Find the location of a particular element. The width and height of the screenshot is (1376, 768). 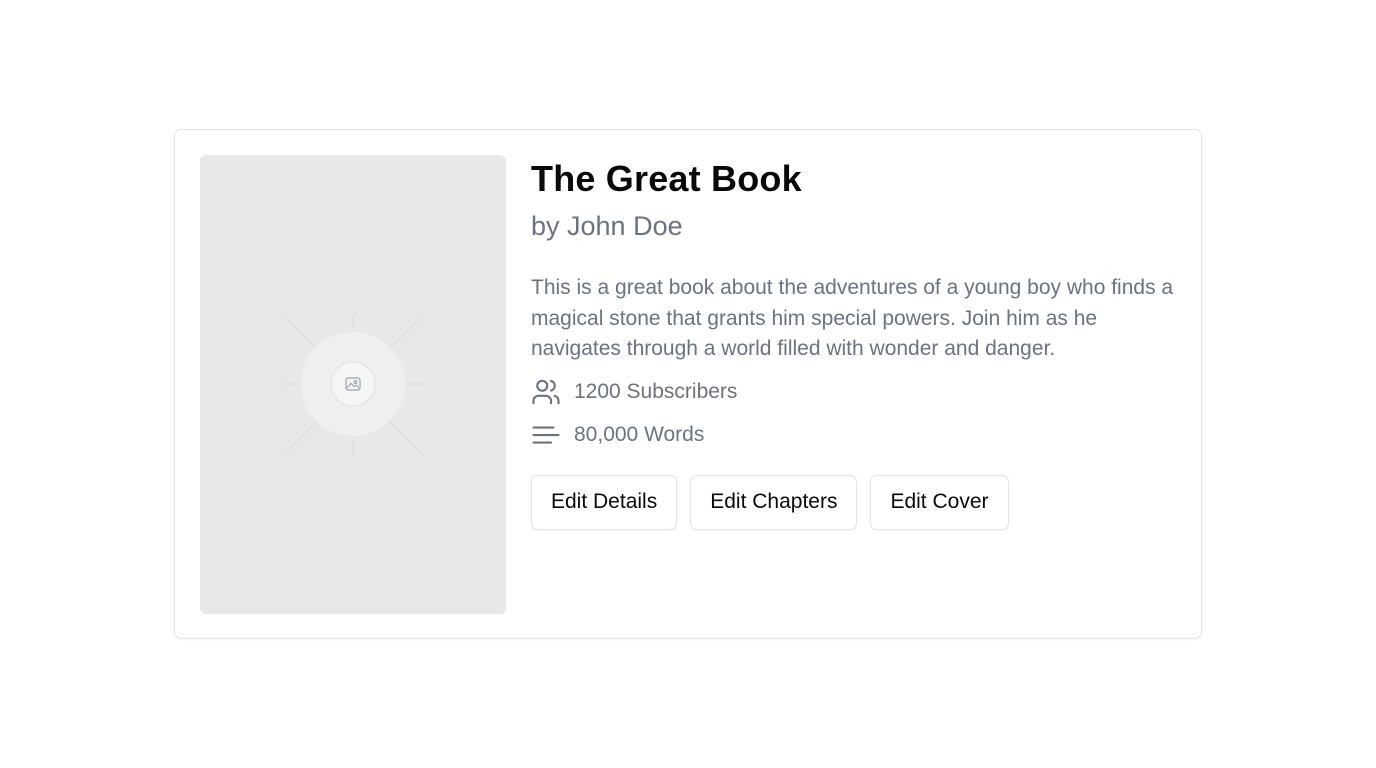

words-stat: 80,000 Words is located at coordinates (856, 435).